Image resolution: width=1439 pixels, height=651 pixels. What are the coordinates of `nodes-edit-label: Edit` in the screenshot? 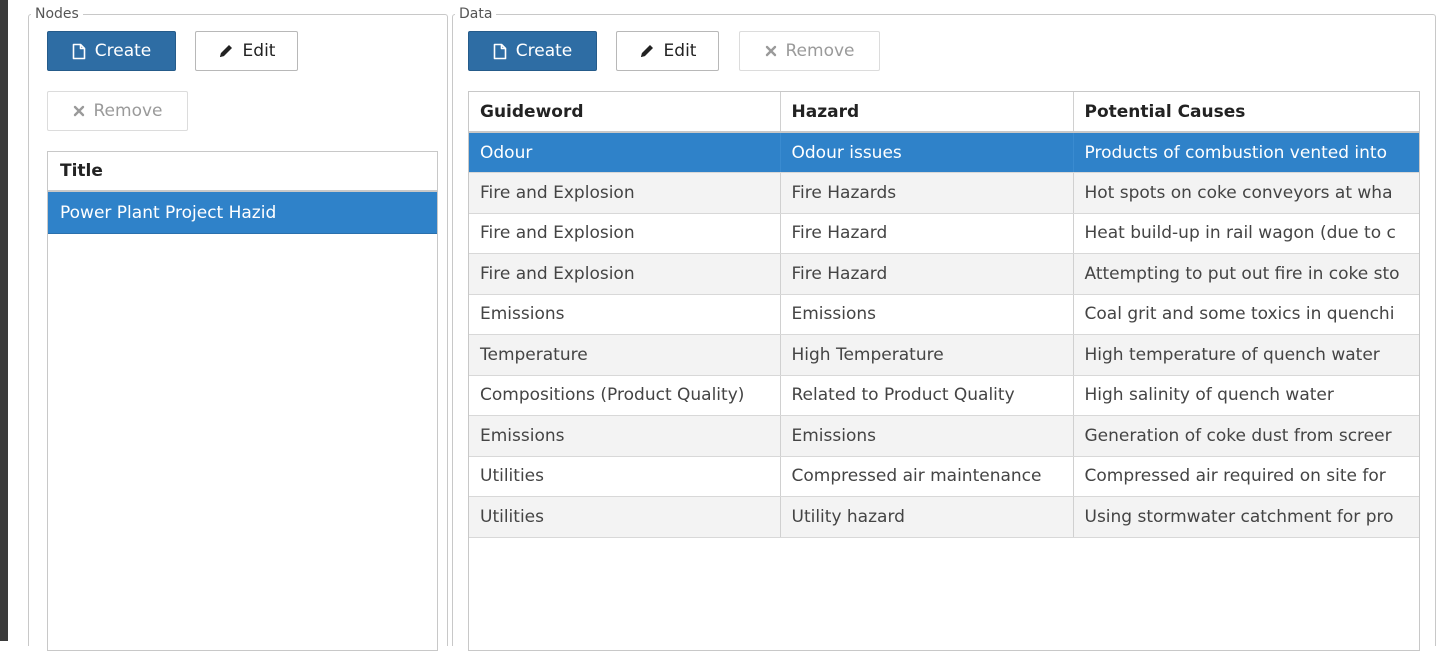 It's located at (259, 51).